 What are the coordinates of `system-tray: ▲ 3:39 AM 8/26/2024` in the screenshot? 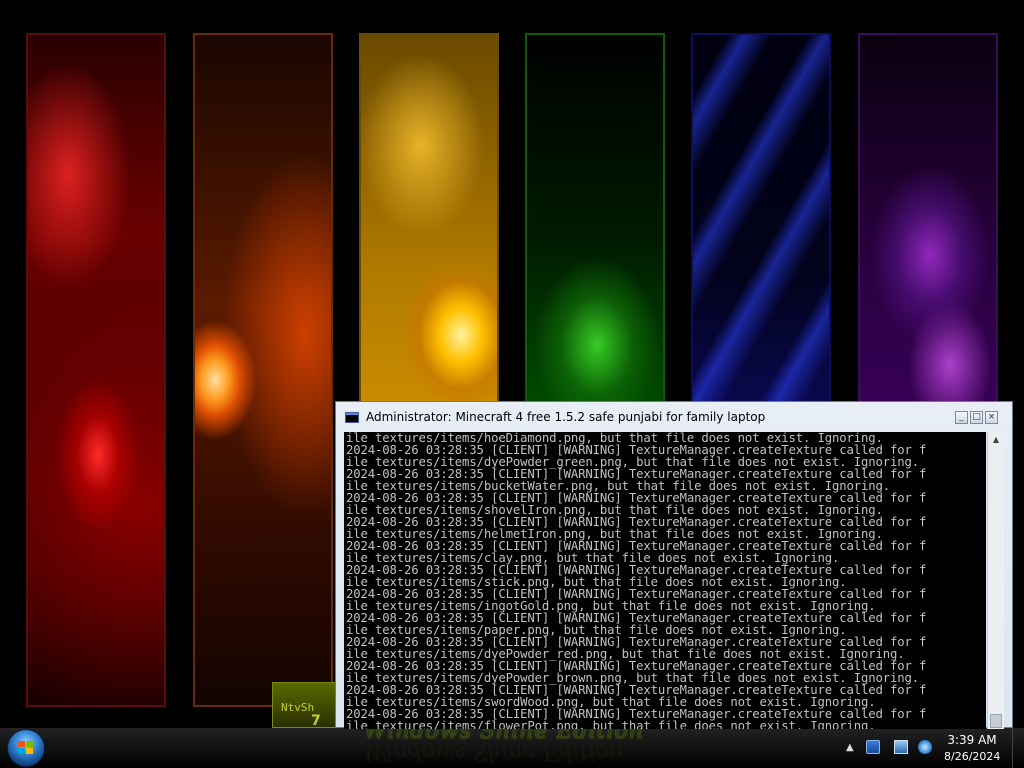 It's located at (933, 748).